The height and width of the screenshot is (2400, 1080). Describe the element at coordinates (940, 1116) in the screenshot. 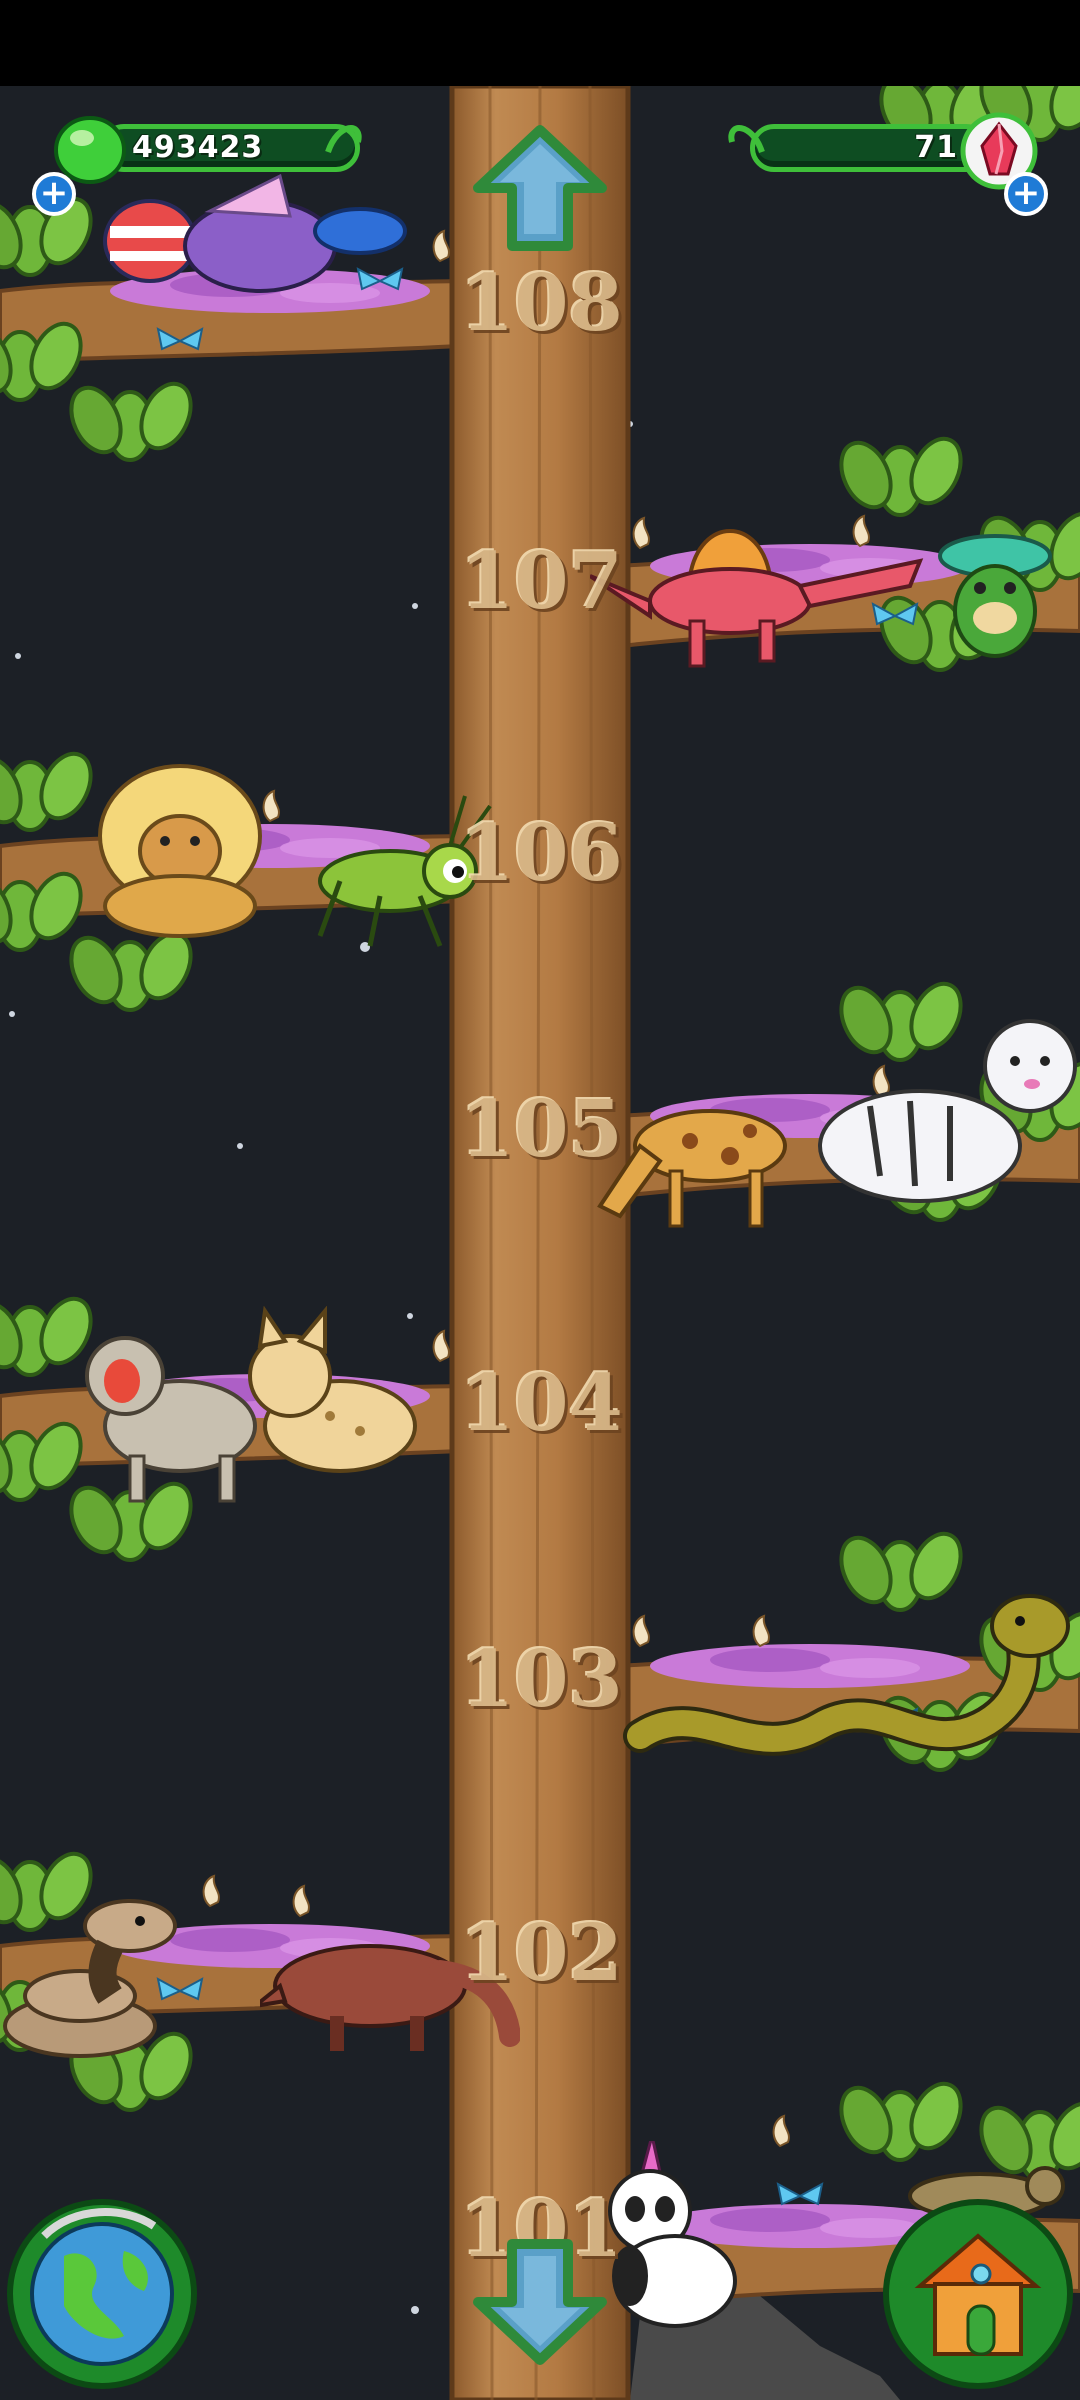

I see `white-tiger-icon` at that location.